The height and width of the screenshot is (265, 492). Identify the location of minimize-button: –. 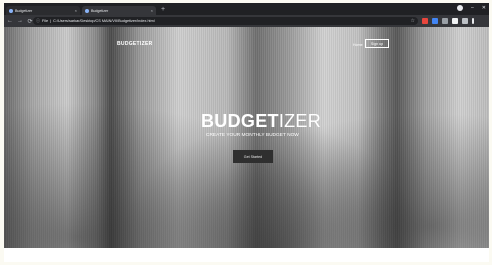
(472, 8).